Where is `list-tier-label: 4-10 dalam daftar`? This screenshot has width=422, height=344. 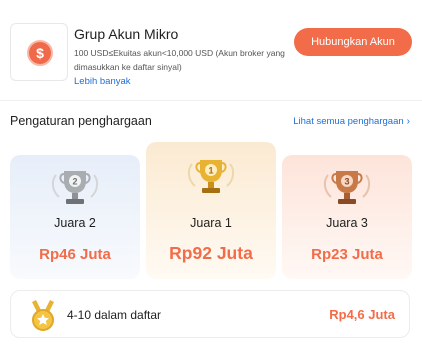 list-tier-label: 4-10 dalam daftar is located at coordinates (114, 315).